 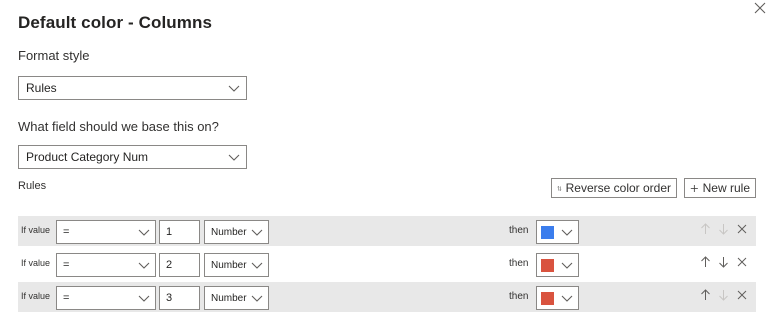 I want to click on rule-value-text: 2, so click(x=169, y=265).